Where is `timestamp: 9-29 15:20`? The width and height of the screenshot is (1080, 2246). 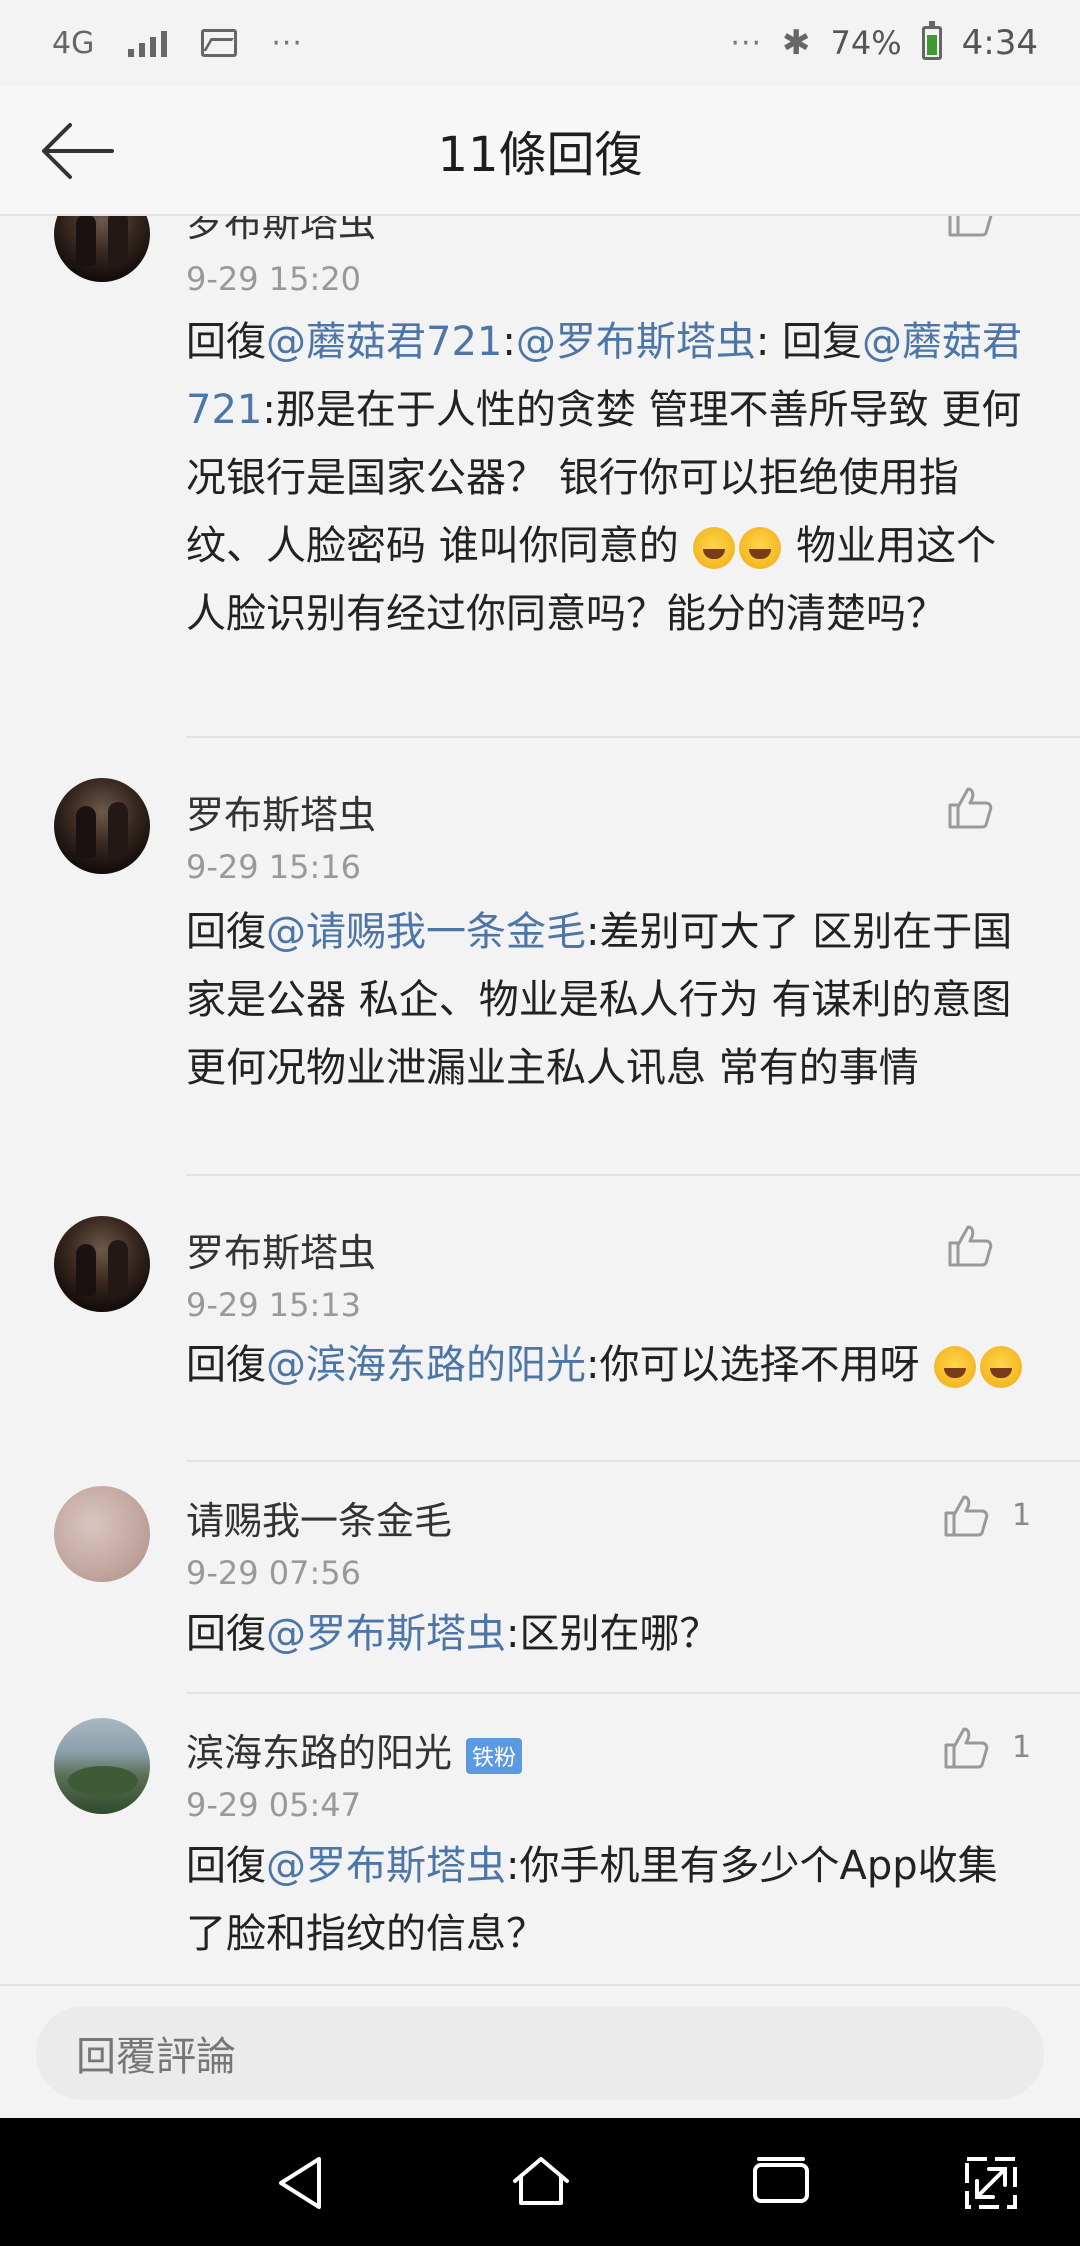 timestamp: 9-29 15:20 is located at coordinates (274, 279).